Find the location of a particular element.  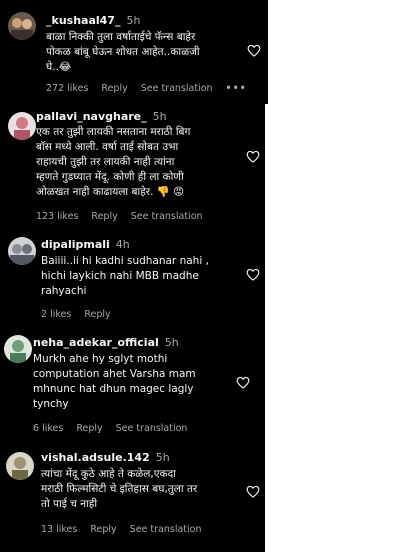

comment-actions: 6 likes Reply See translation is located at coordinates (116, 428).